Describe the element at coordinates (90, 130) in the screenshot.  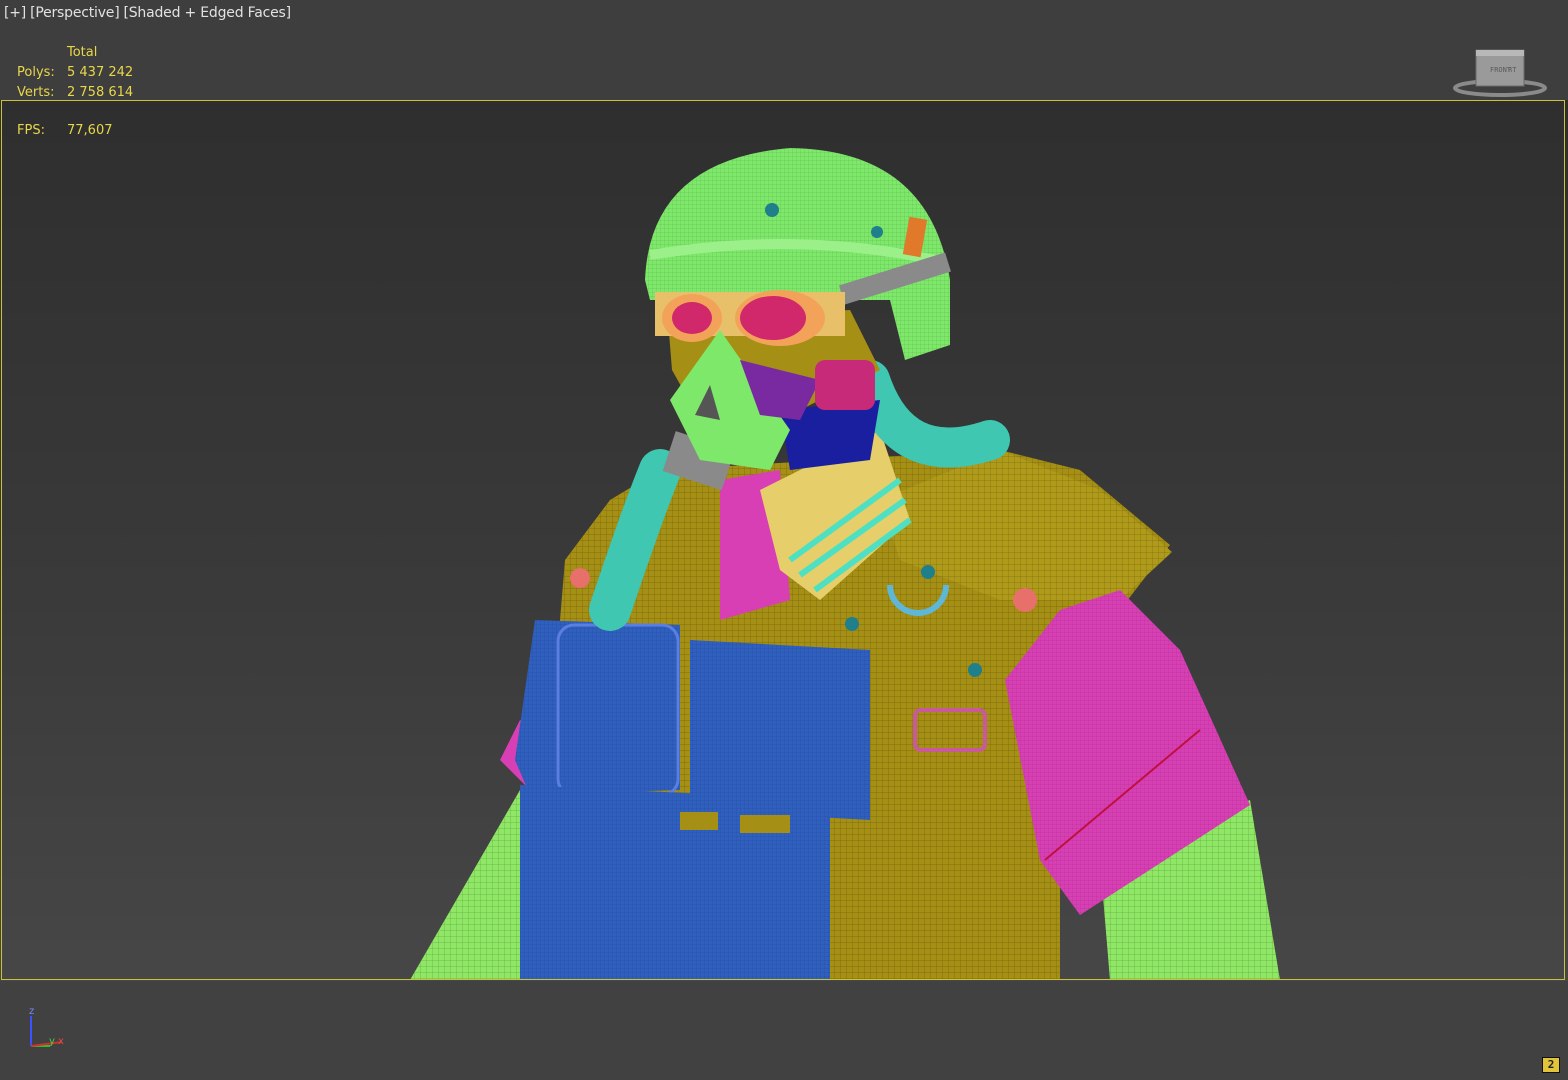
I see `fps-value: 77,607` at that location.